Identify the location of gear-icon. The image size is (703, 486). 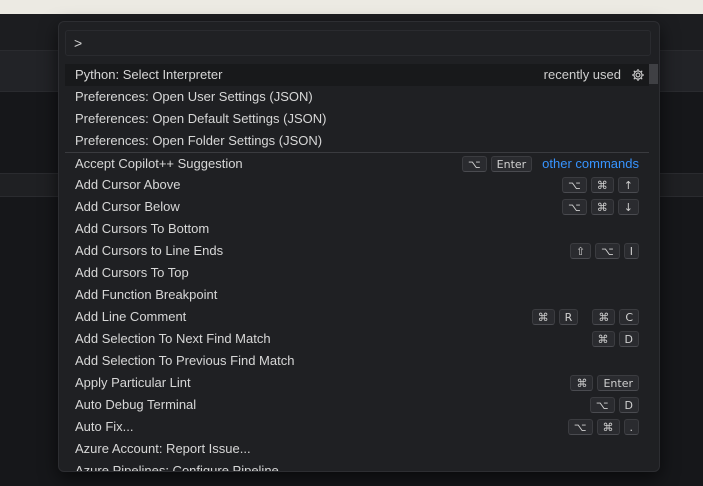
(638, 75).